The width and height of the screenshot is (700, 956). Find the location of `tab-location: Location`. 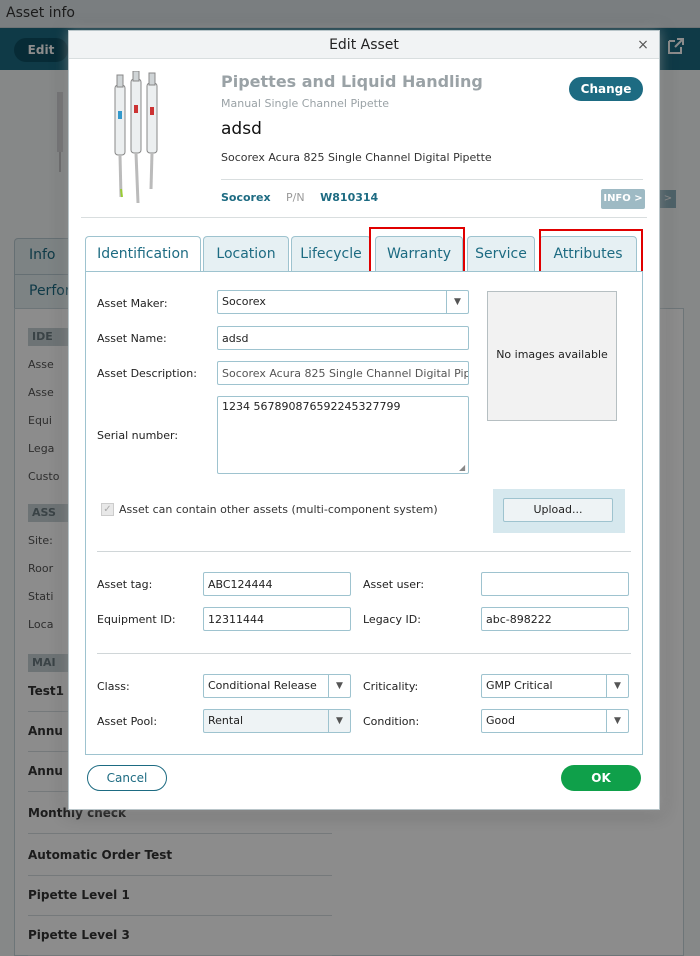

tab-location: Location is located at coordinates (246, 254).